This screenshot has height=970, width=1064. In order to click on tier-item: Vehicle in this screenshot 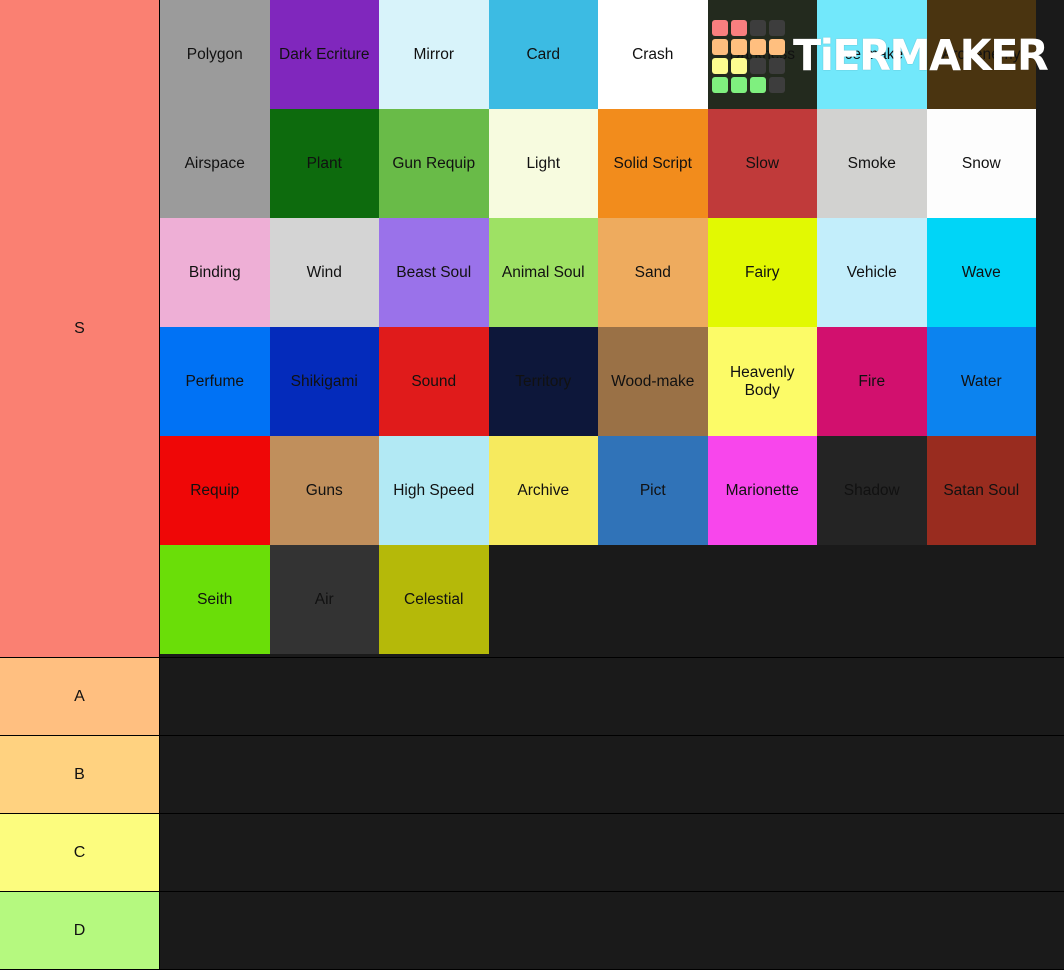, I will do `click(872, 272)`.